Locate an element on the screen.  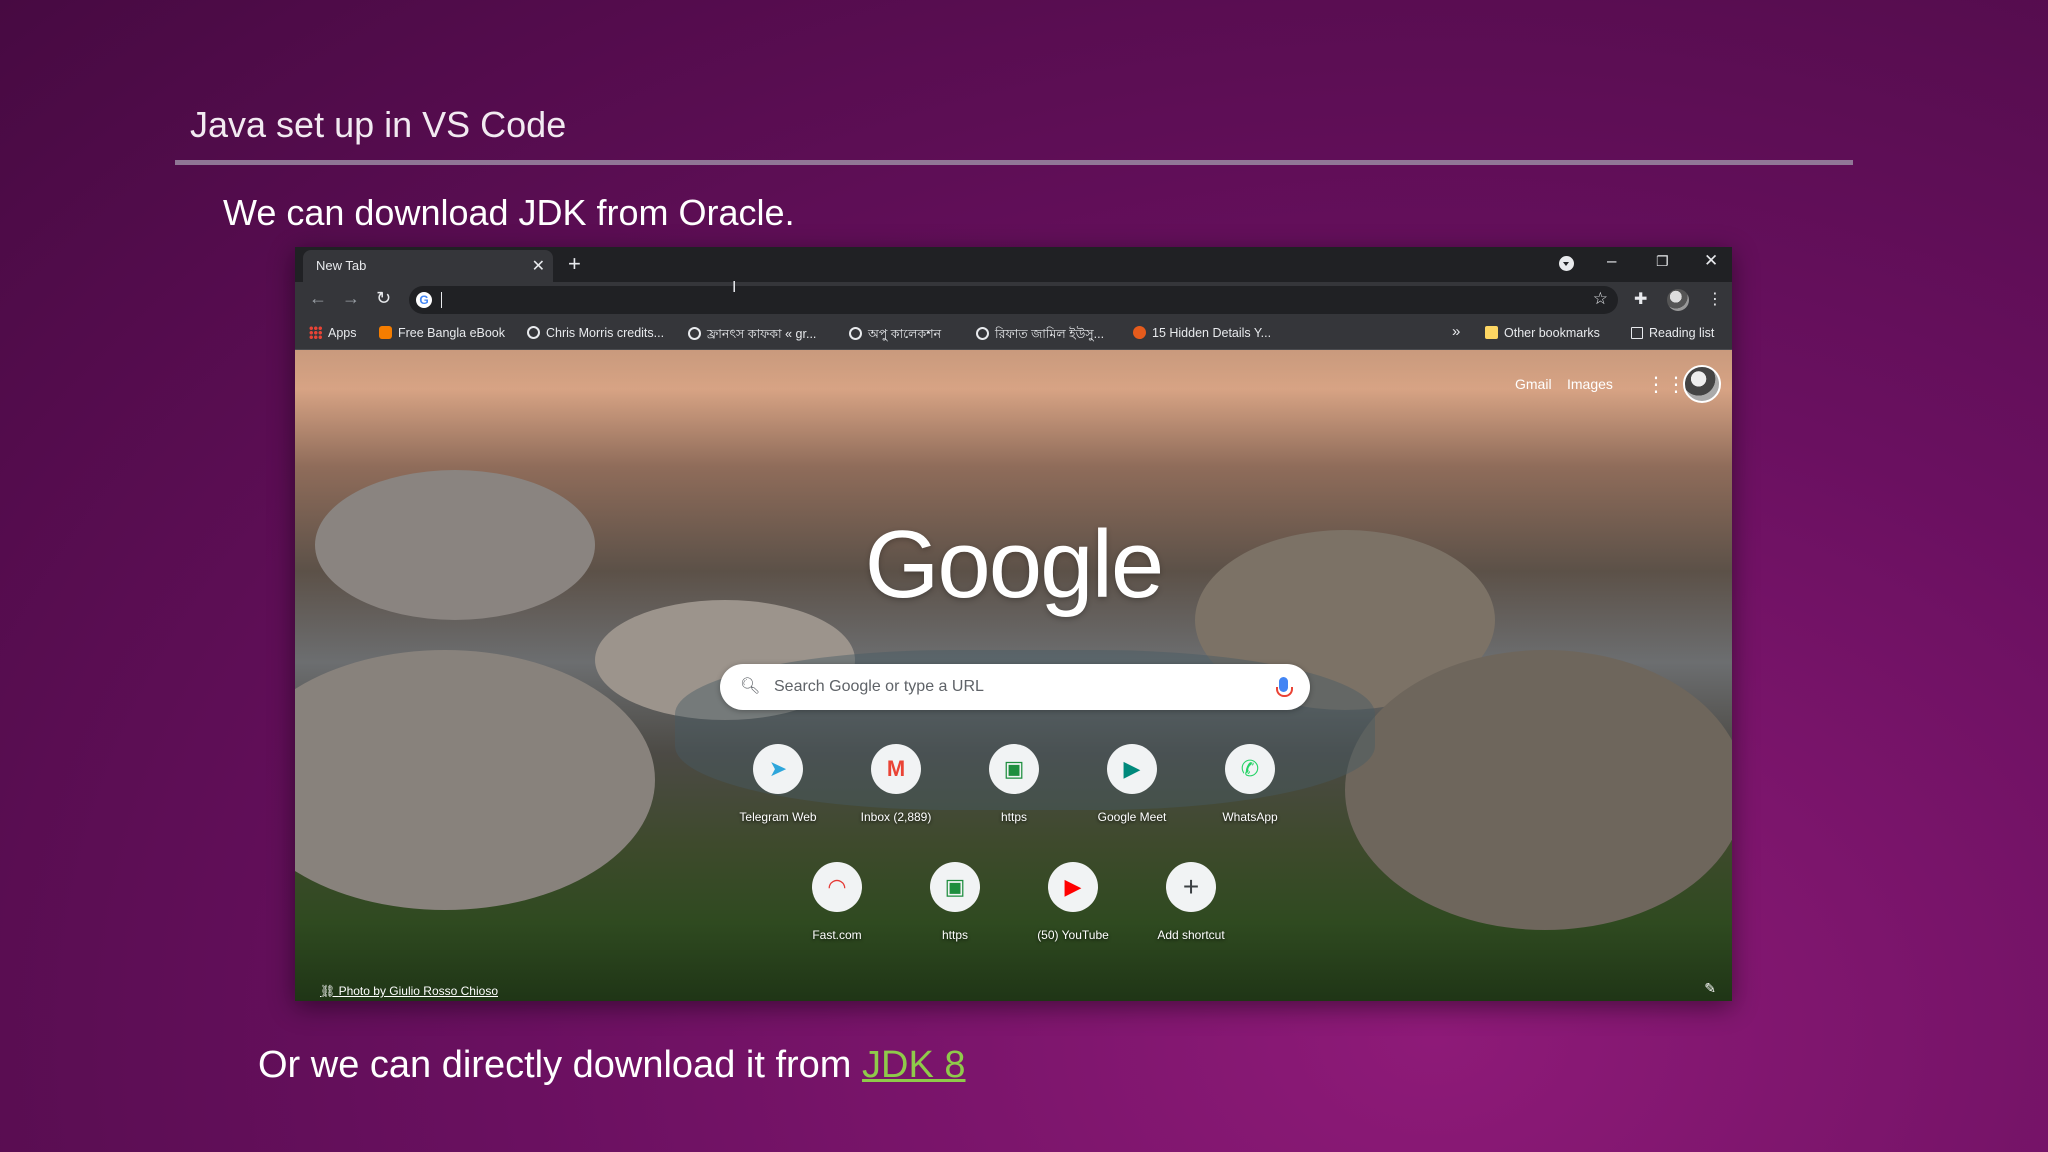
shortcut-label: Add shortcut is located at coordinates (1191, 935).